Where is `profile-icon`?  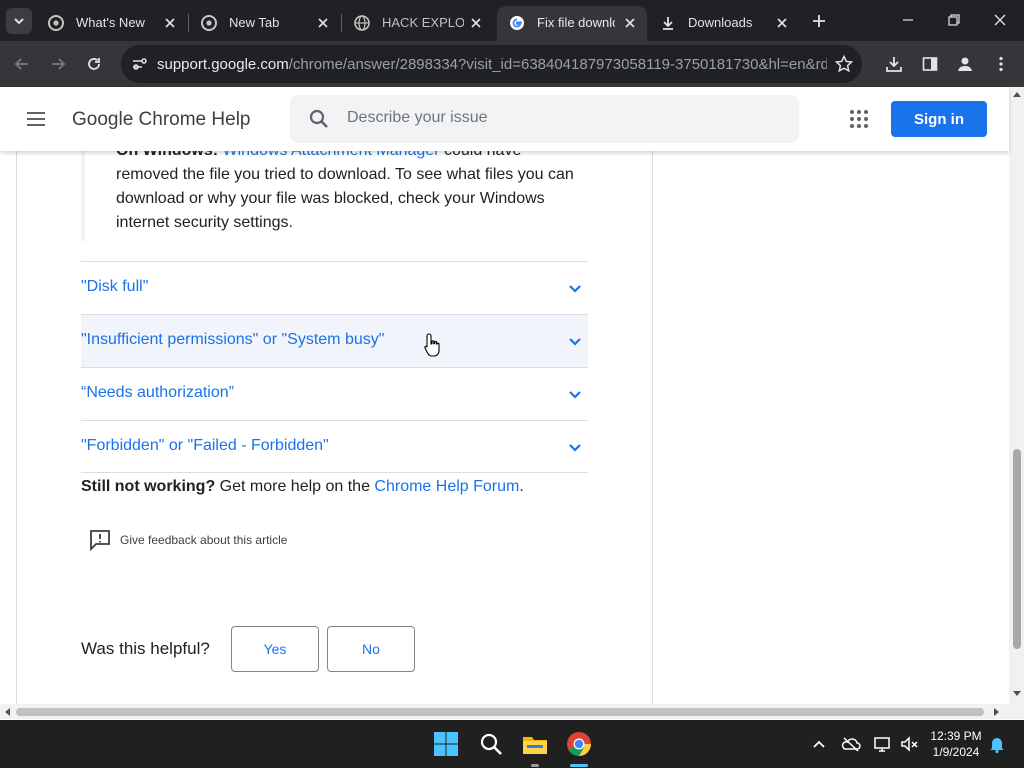
profile-icon is located at coordinates (965, 64).